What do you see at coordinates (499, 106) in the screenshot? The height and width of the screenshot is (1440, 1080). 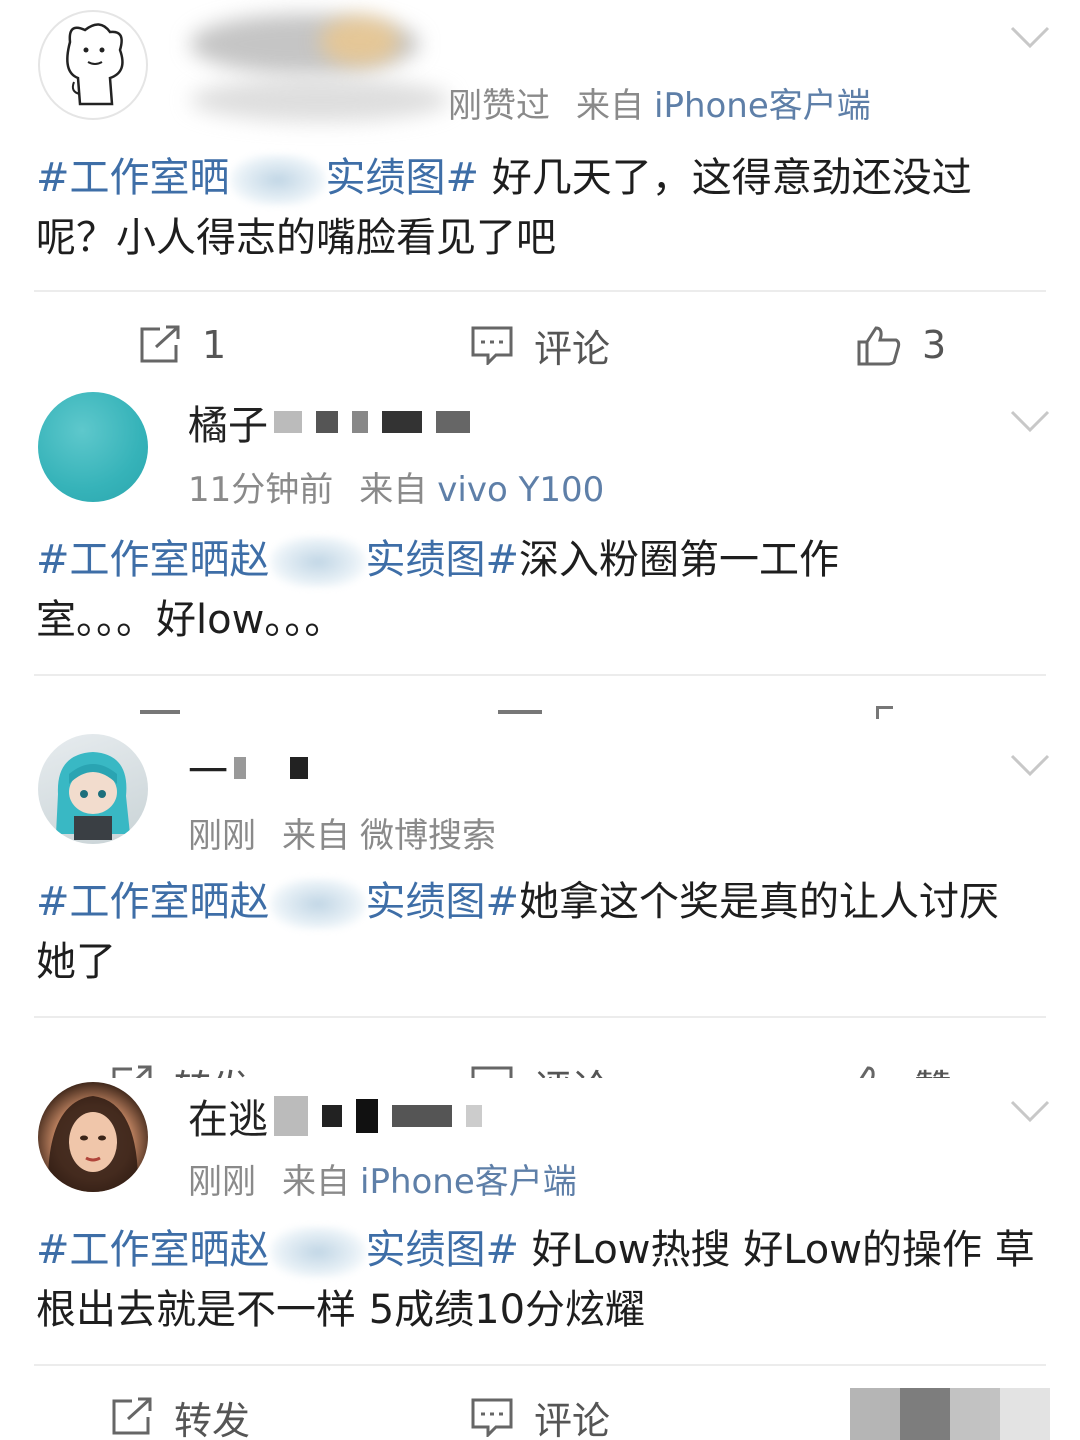 I see `post-time: 刚赞过` at bounding box center [499, 106].